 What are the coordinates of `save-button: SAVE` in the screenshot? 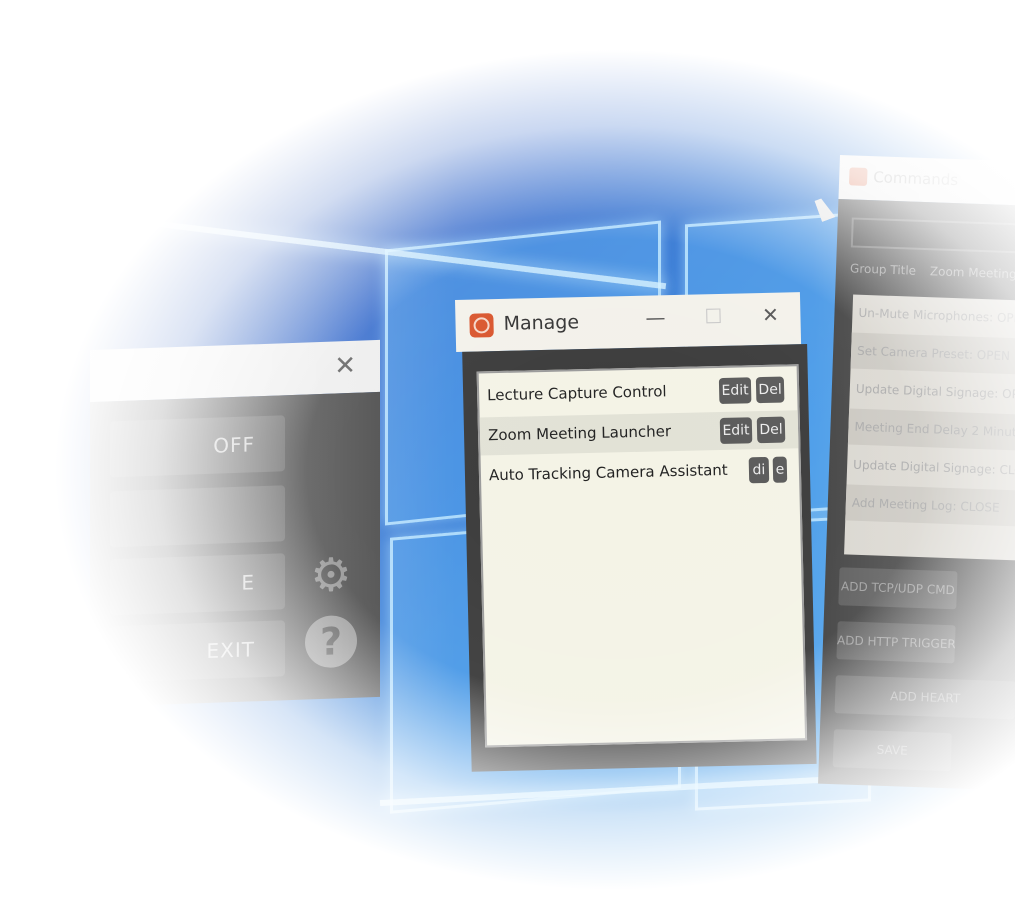 It's located at (892, 750).